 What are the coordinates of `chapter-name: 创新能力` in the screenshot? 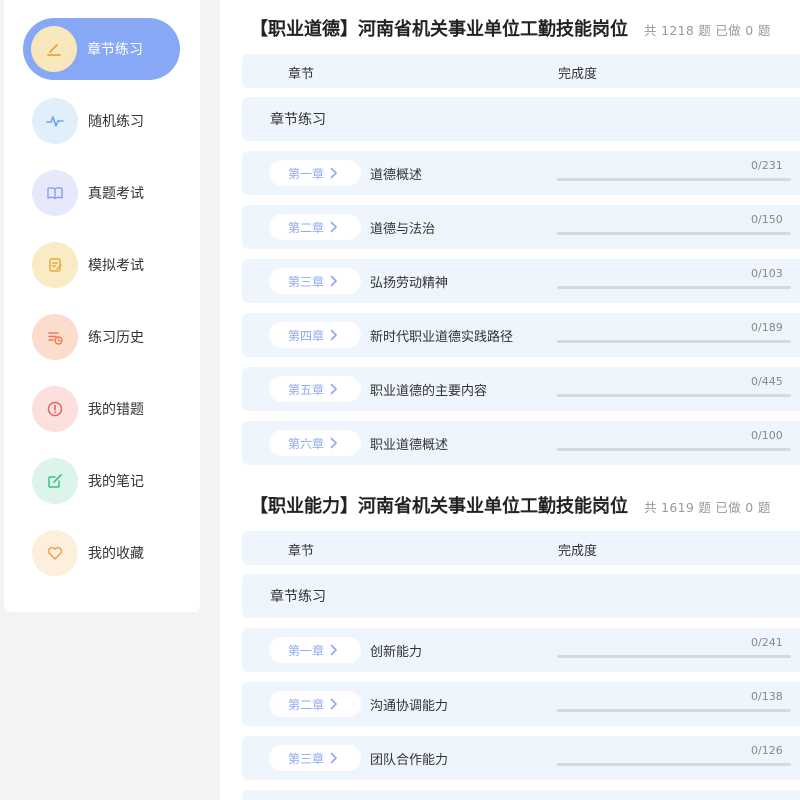 It's located at (396, 652).